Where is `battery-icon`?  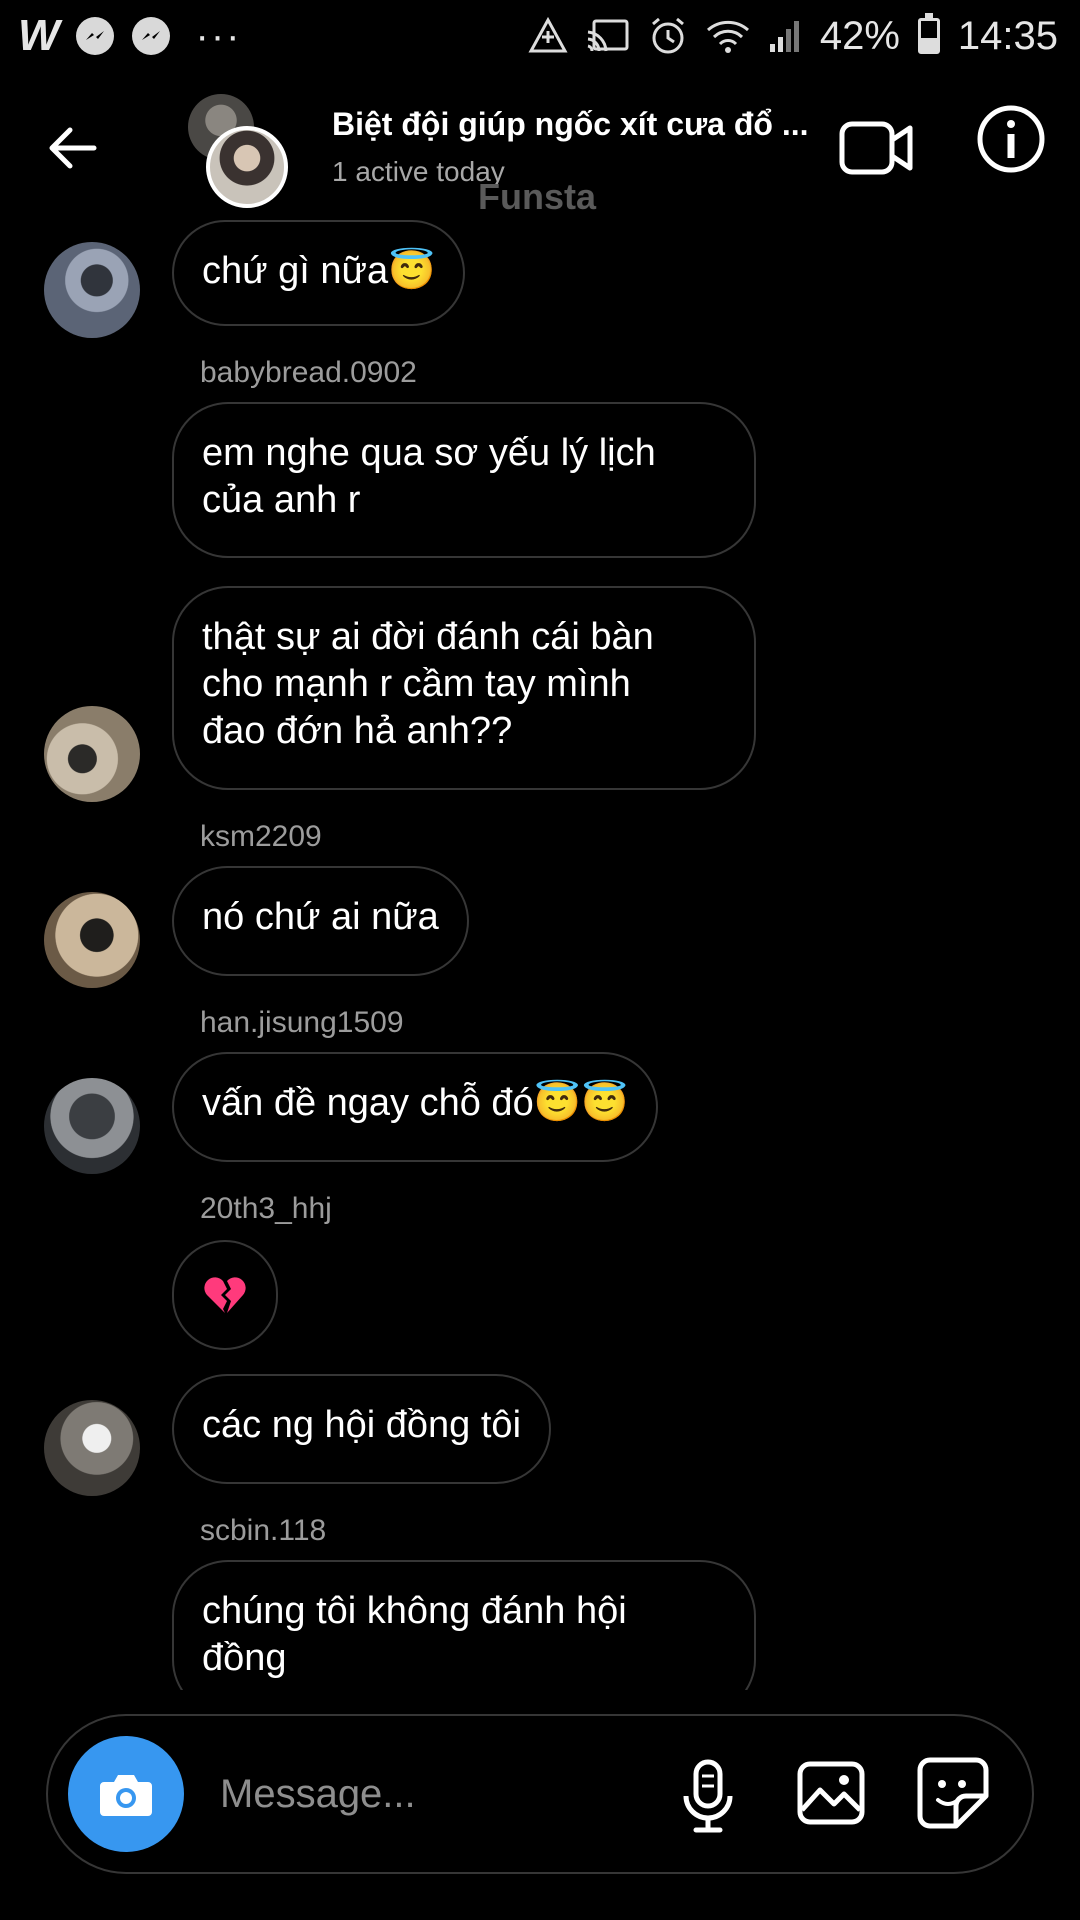
battery-icon is located at coordinates (928, 33).